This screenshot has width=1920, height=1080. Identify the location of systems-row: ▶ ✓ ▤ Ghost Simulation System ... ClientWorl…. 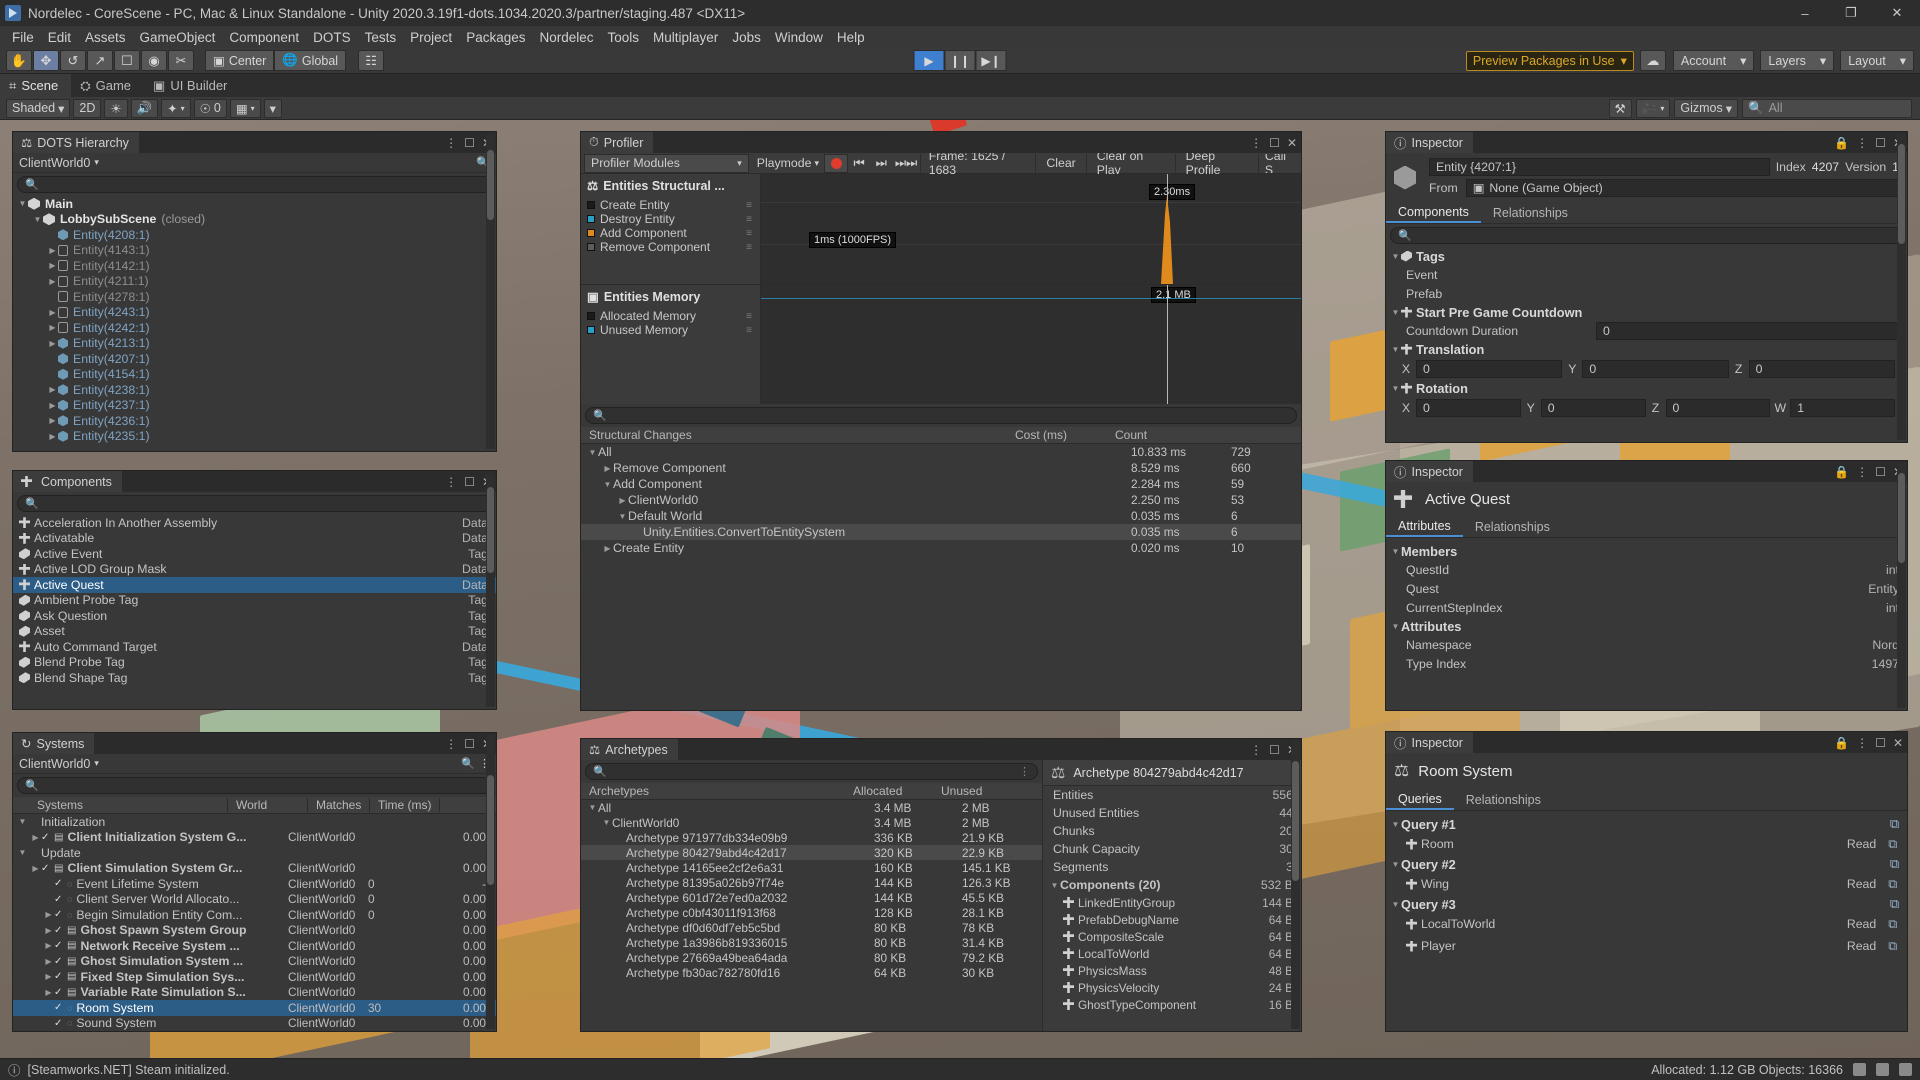
(254, 962).